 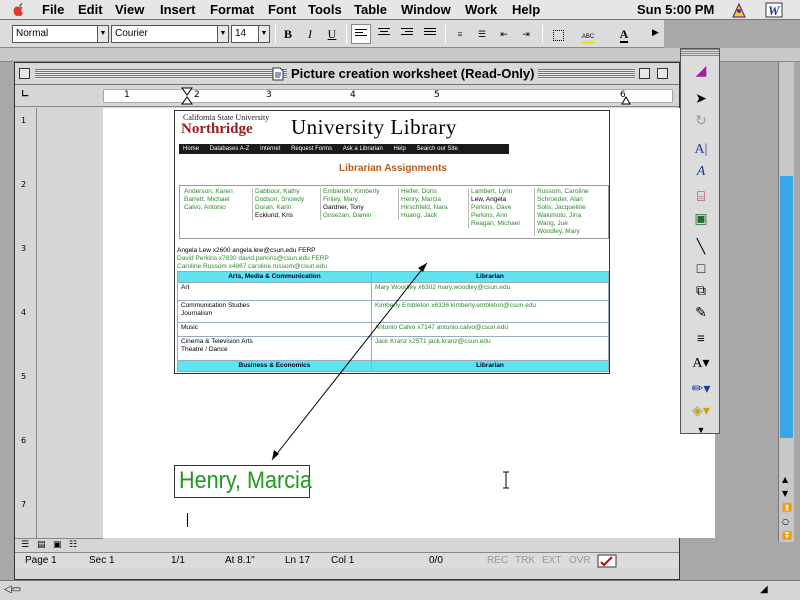 I want to click on menu-window: Window, so click(x=426, y=9).